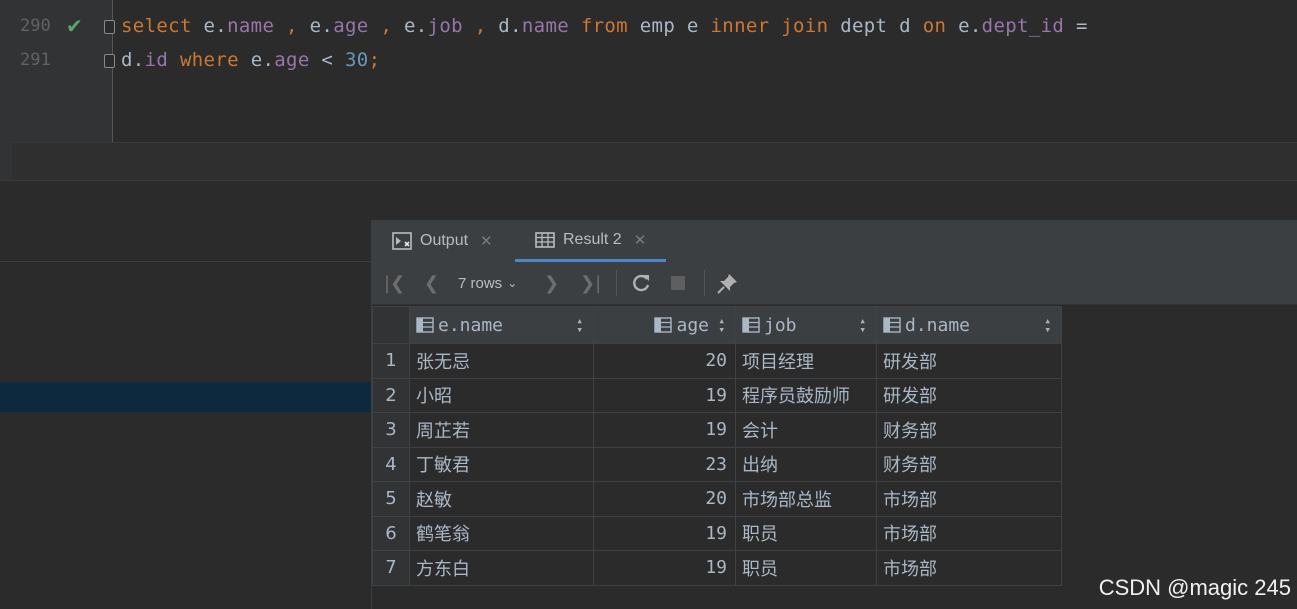 Image resolution: width=1297 pixels, height=609 pixels. What do you see at coordinates (292, 60) in the screenshot?
I see `field-token: age` at bounding box center [292, 60].